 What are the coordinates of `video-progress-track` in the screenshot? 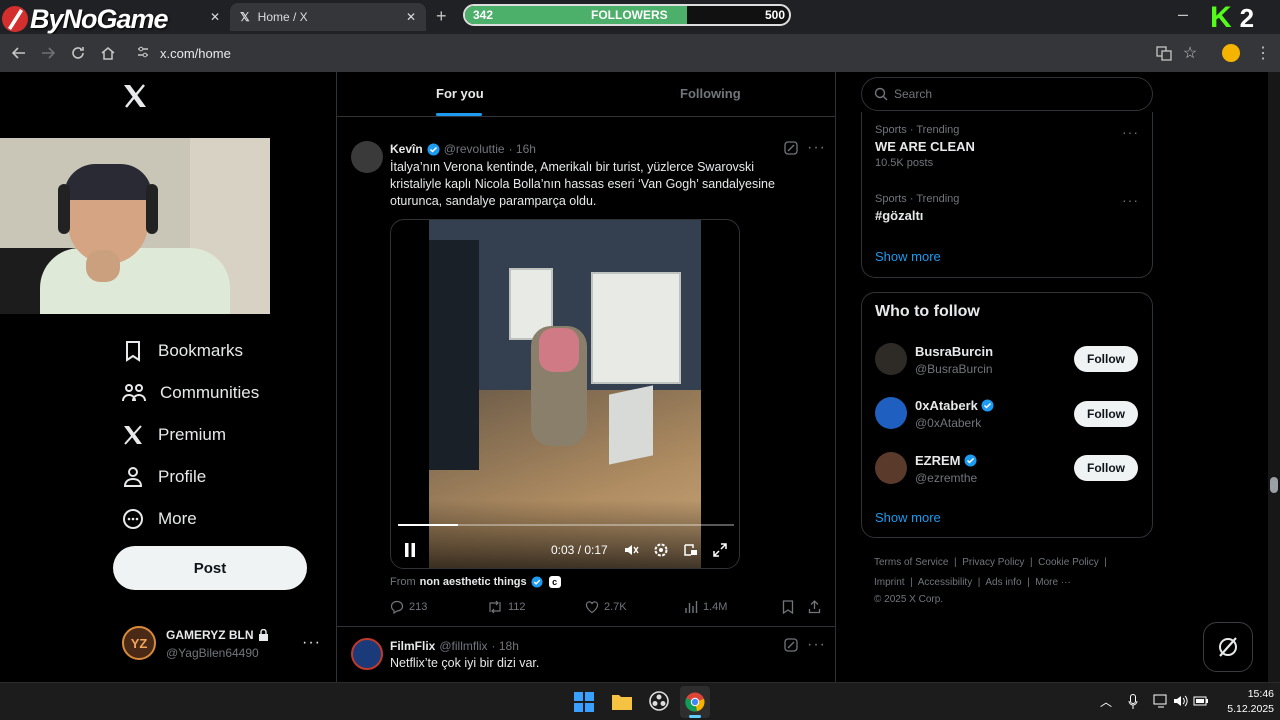 It's located at (566, 525).